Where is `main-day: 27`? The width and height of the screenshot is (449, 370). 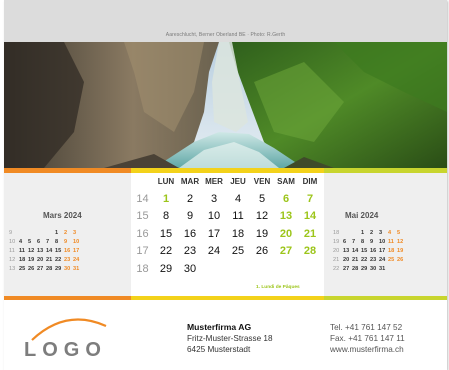
main-day: 27 is located at coordinates (286, 251).